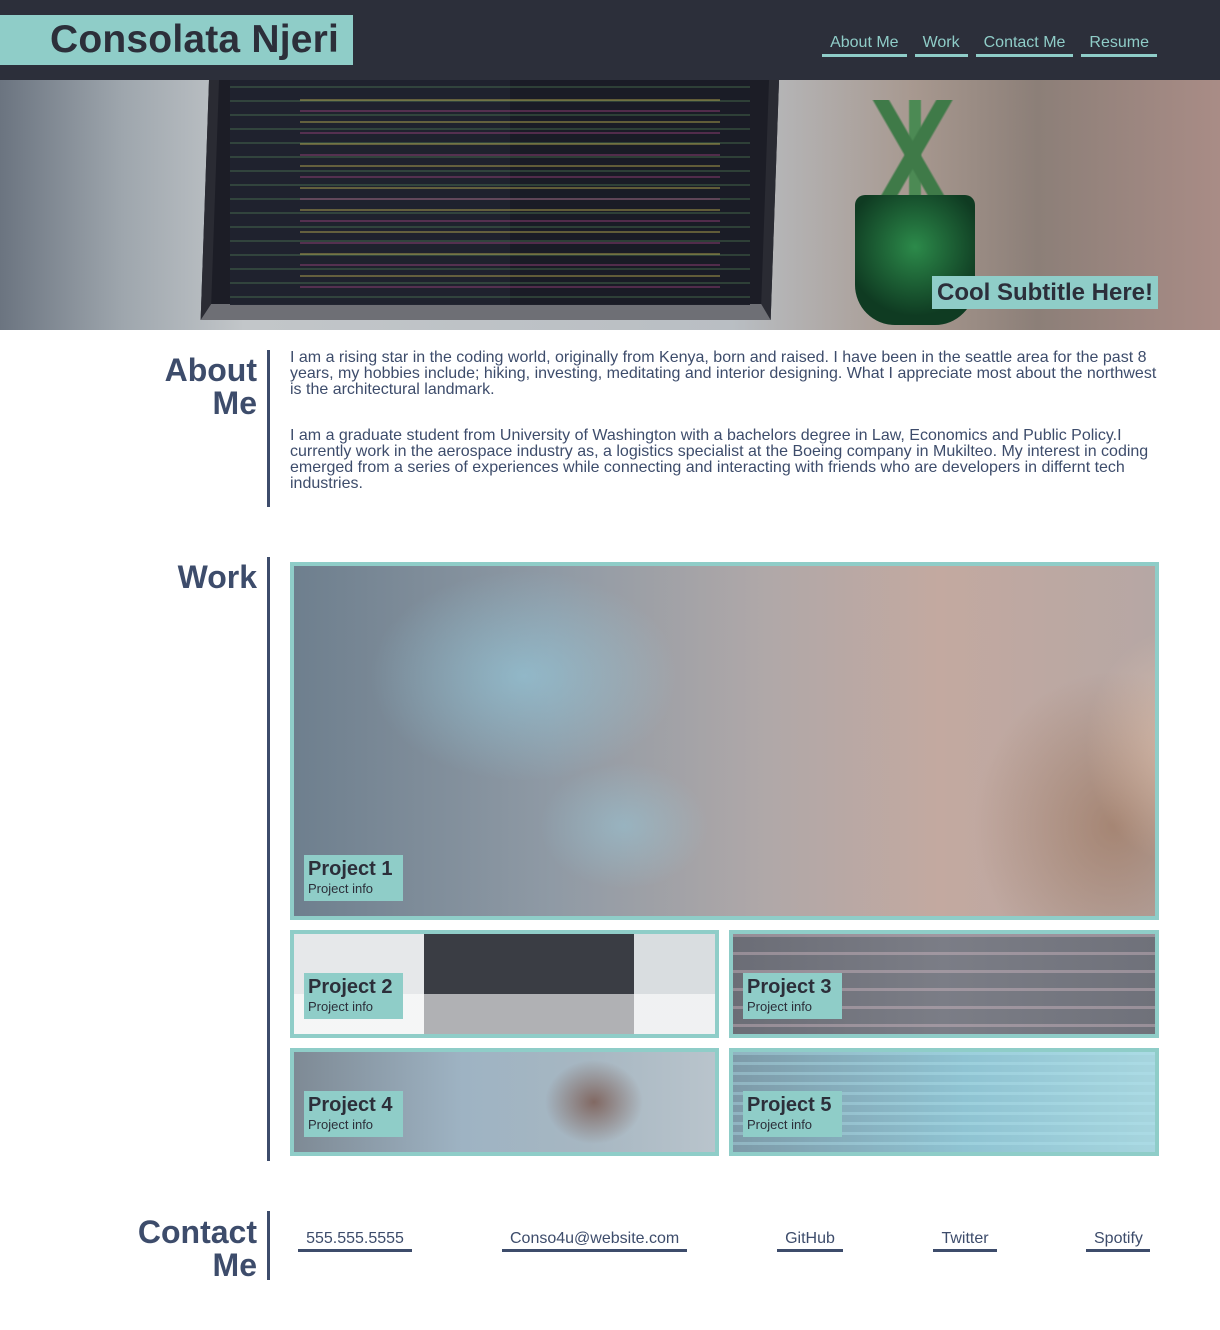 This screenshot has width=1220, height=1330. What do you see at coordinates (234, 1265) in the screenshot?
I see `contact-title-line2: Me` at bounding box center [234, 1265].